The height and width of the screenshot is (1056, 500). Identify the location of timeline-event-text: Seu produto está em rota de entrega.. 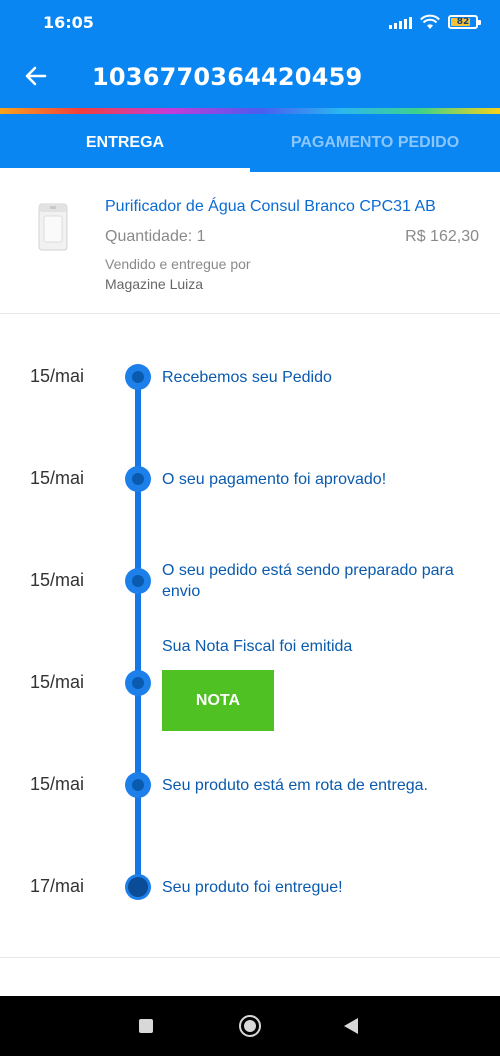
(295, 785).